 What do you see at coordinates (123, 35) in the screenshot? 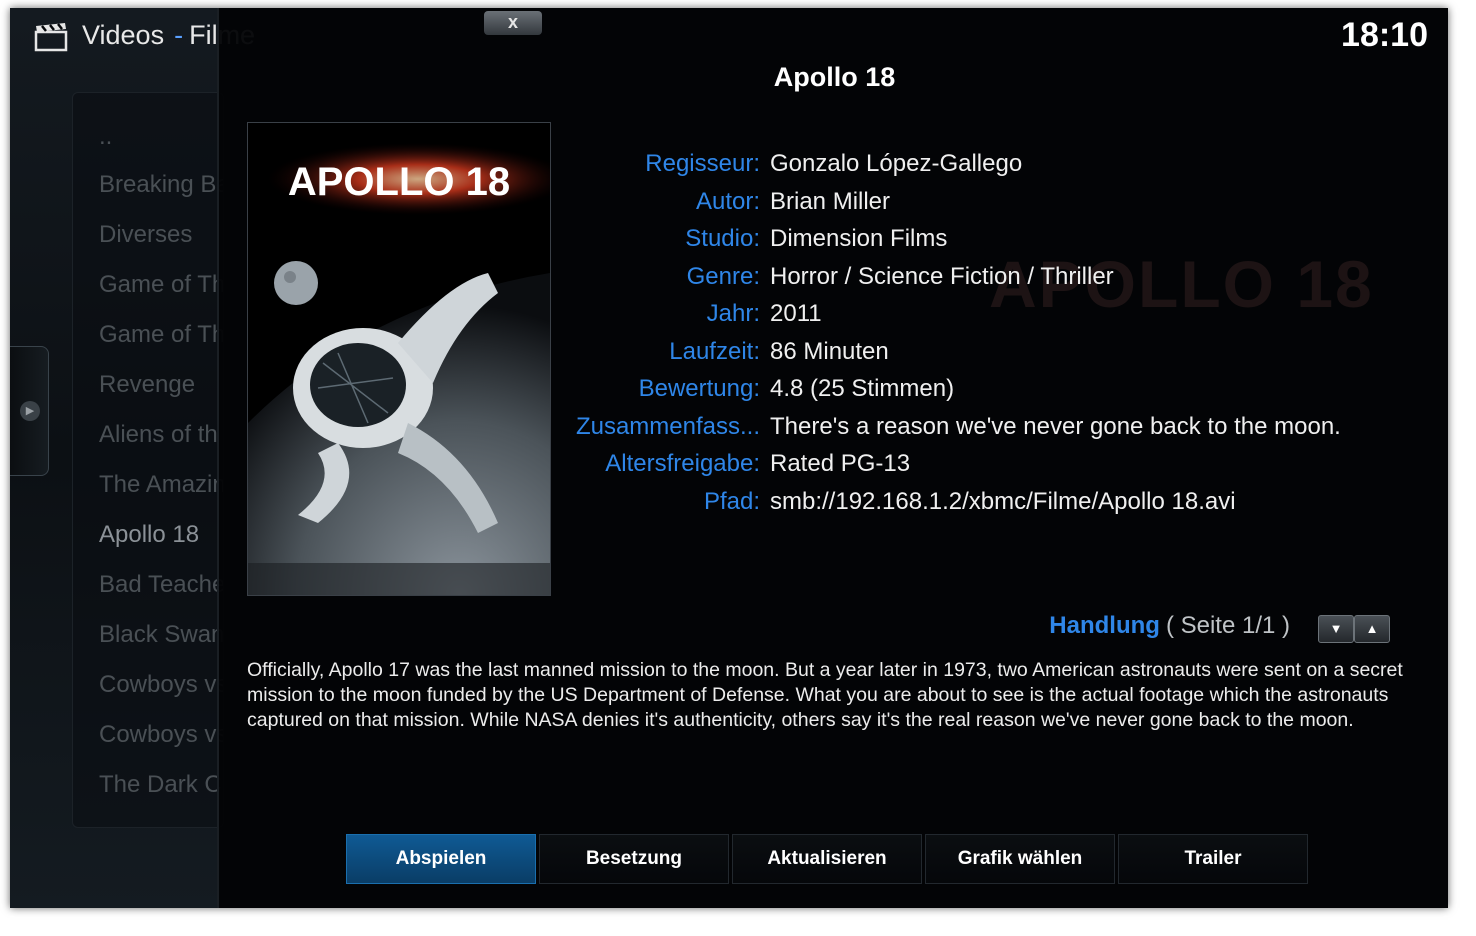
I see `section-title: Videos` at bounding box center [123, 35].